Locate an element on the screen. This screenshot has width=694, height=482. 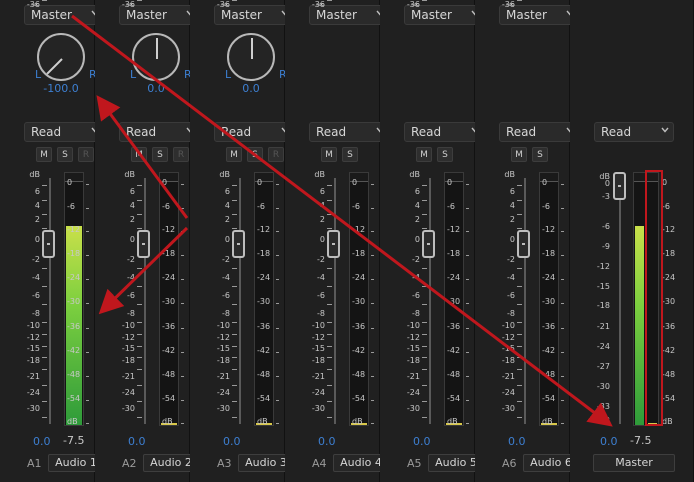
master-meter-scale-label: -54 is located at coordinates (669, 398).